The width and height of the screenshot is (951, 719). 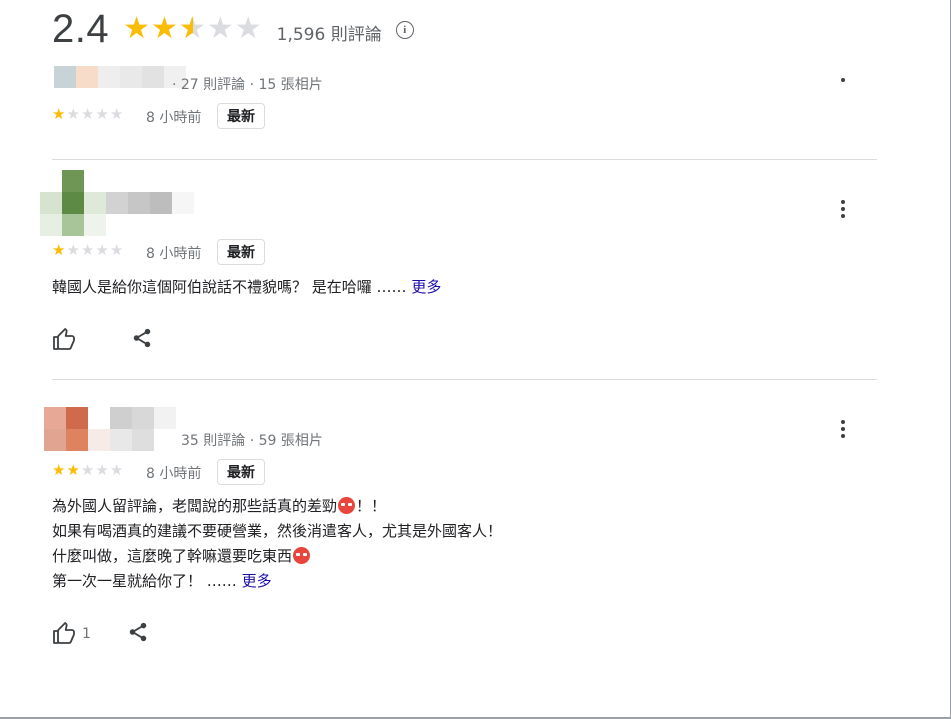 I want to click on review-text-line: 什麼叫做，這麼晚了幹嘛還要吃東西, so click(x=277, y=556).